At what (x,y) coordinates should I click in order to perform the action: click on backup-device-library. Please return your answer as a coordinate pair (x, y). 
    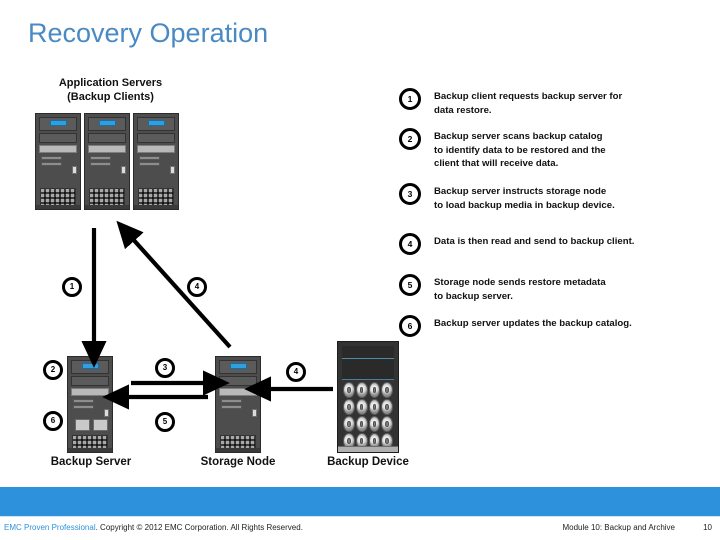
    Looking at the image, I should click on (368, 397).